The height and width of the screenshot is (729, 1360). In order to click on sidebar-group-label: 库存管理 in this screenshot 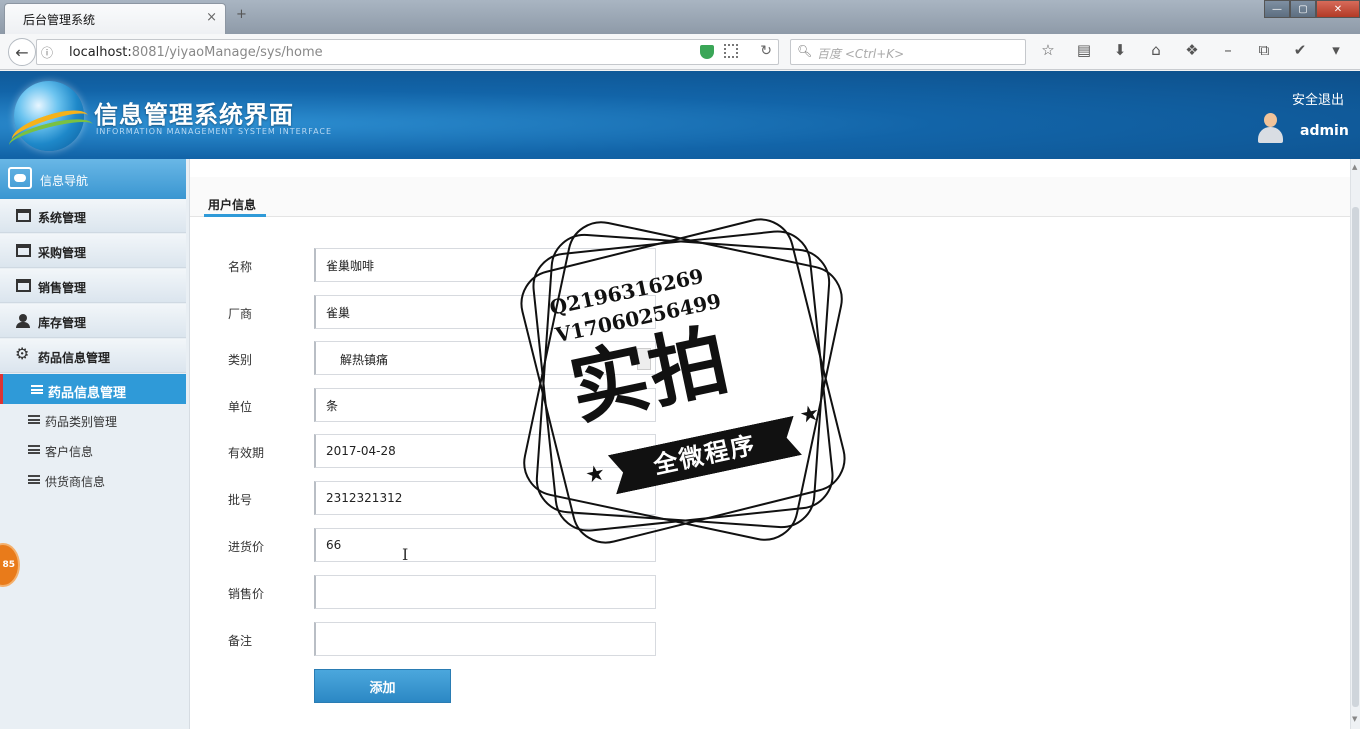, I will do `click(62, 323)`.